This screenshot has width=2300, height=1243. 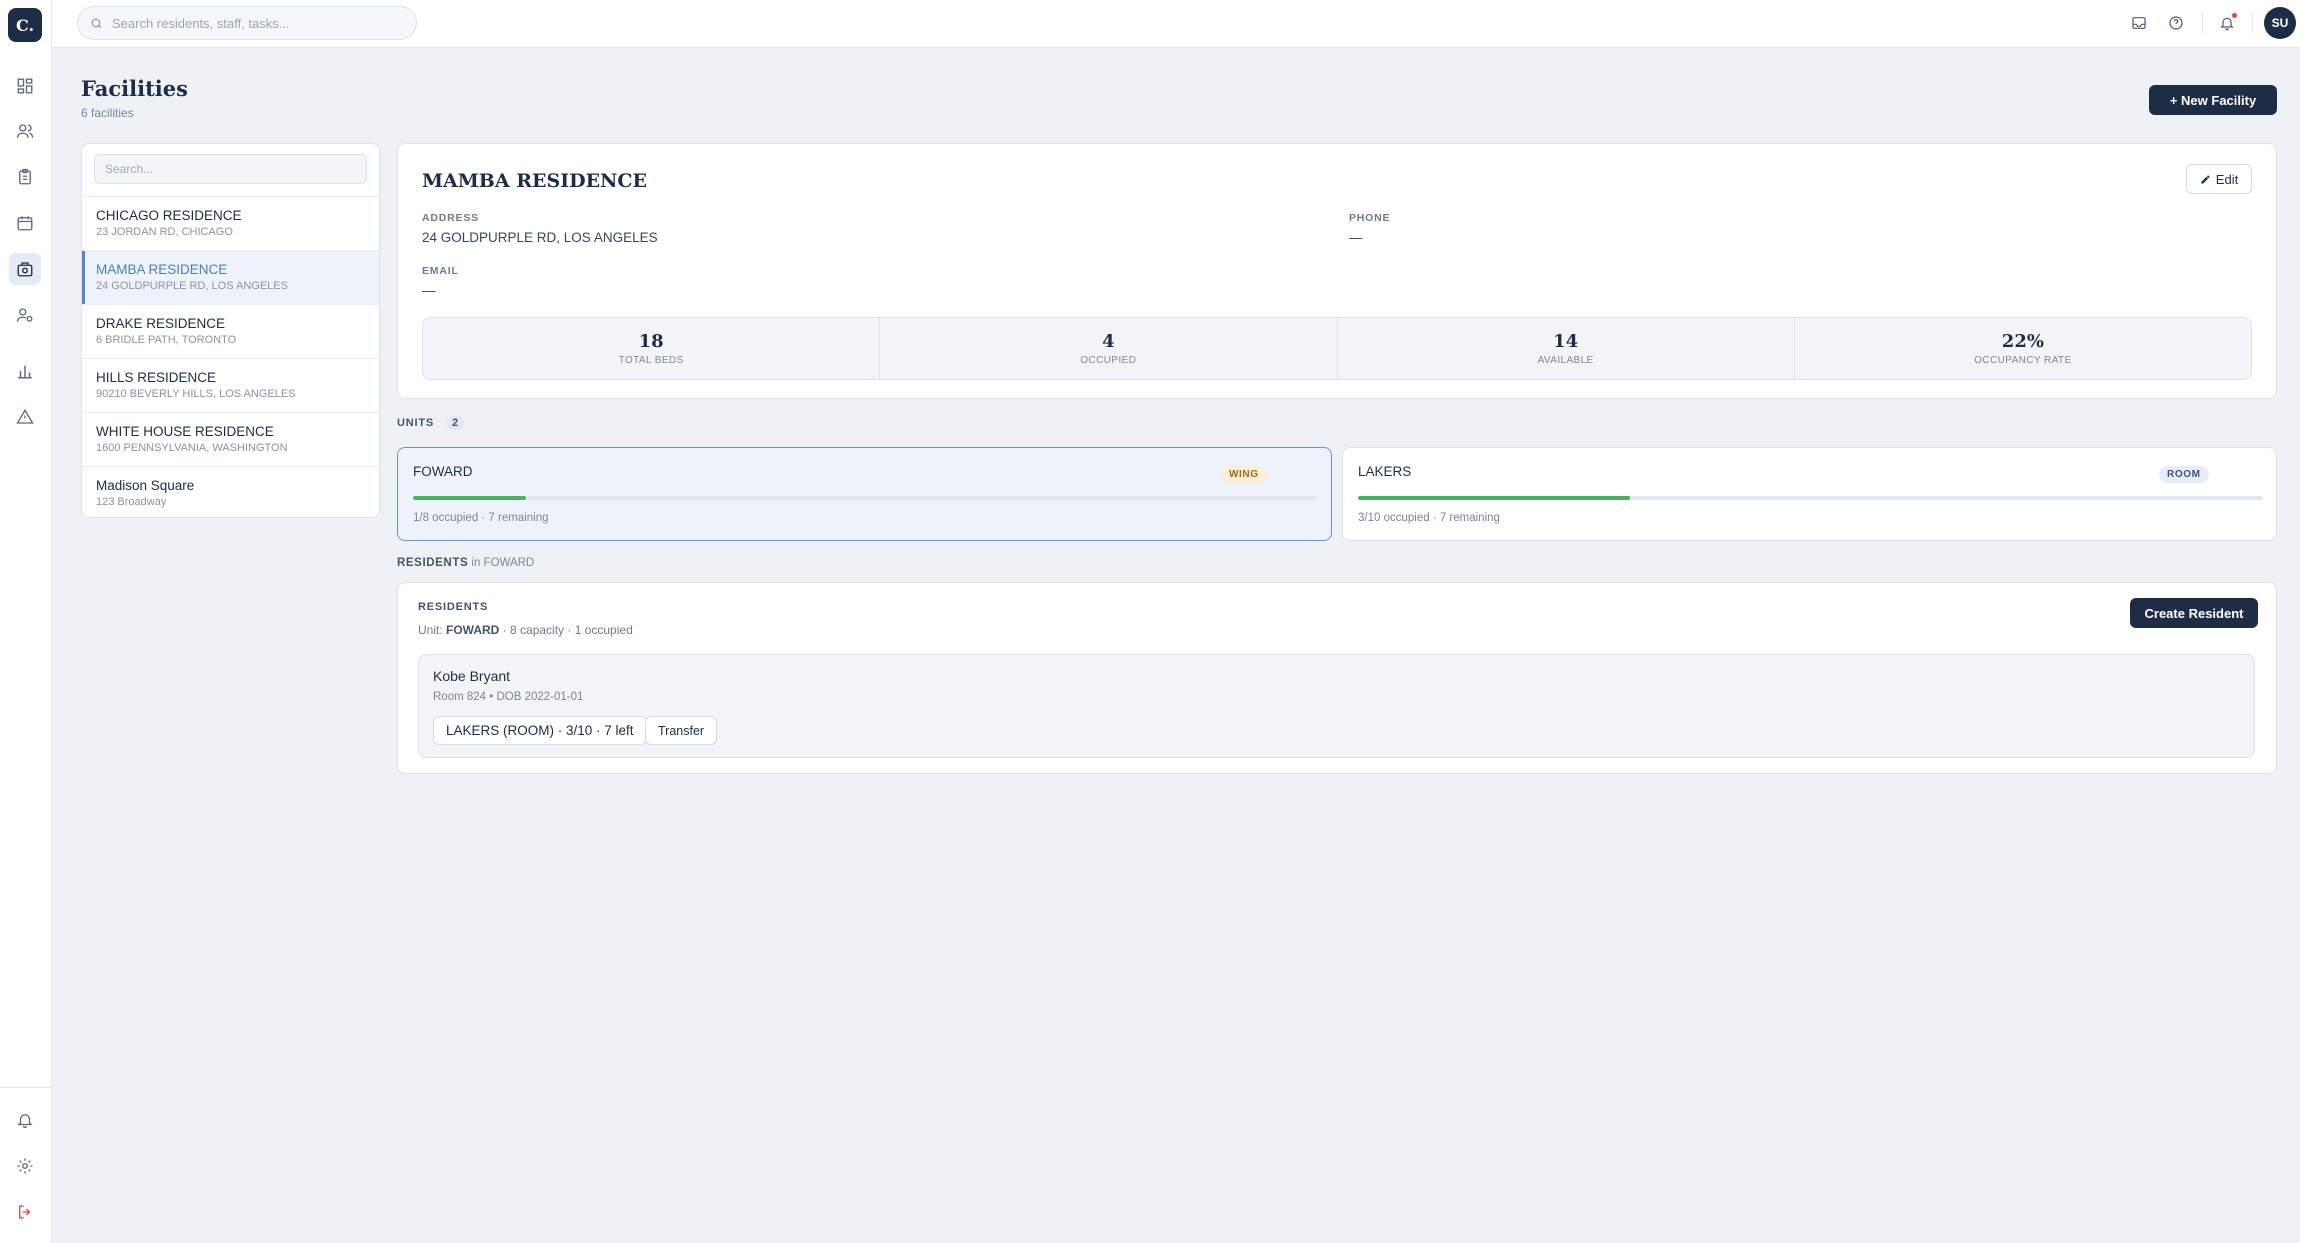 I want to click on unit-status: 3/10 occupied · 7 remaining, so click(x=1429, y=518).